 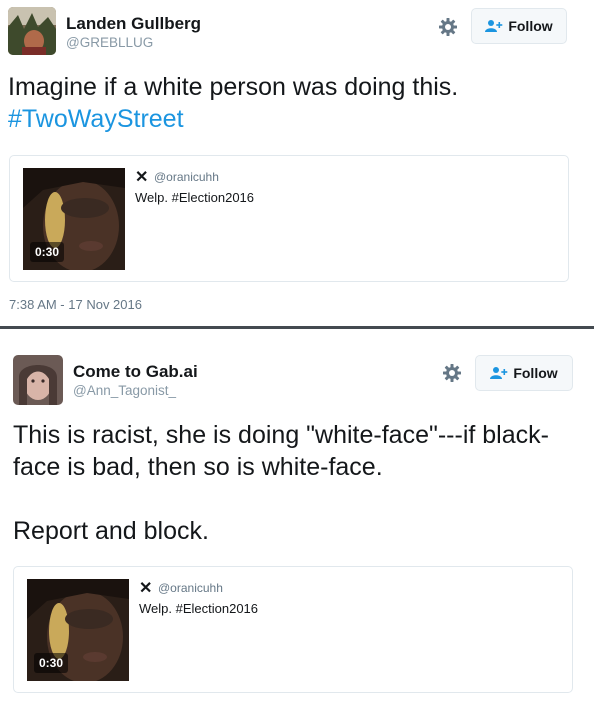 I want to click on handle: @Ann_Tagonist_, so click(x=124, y=390).